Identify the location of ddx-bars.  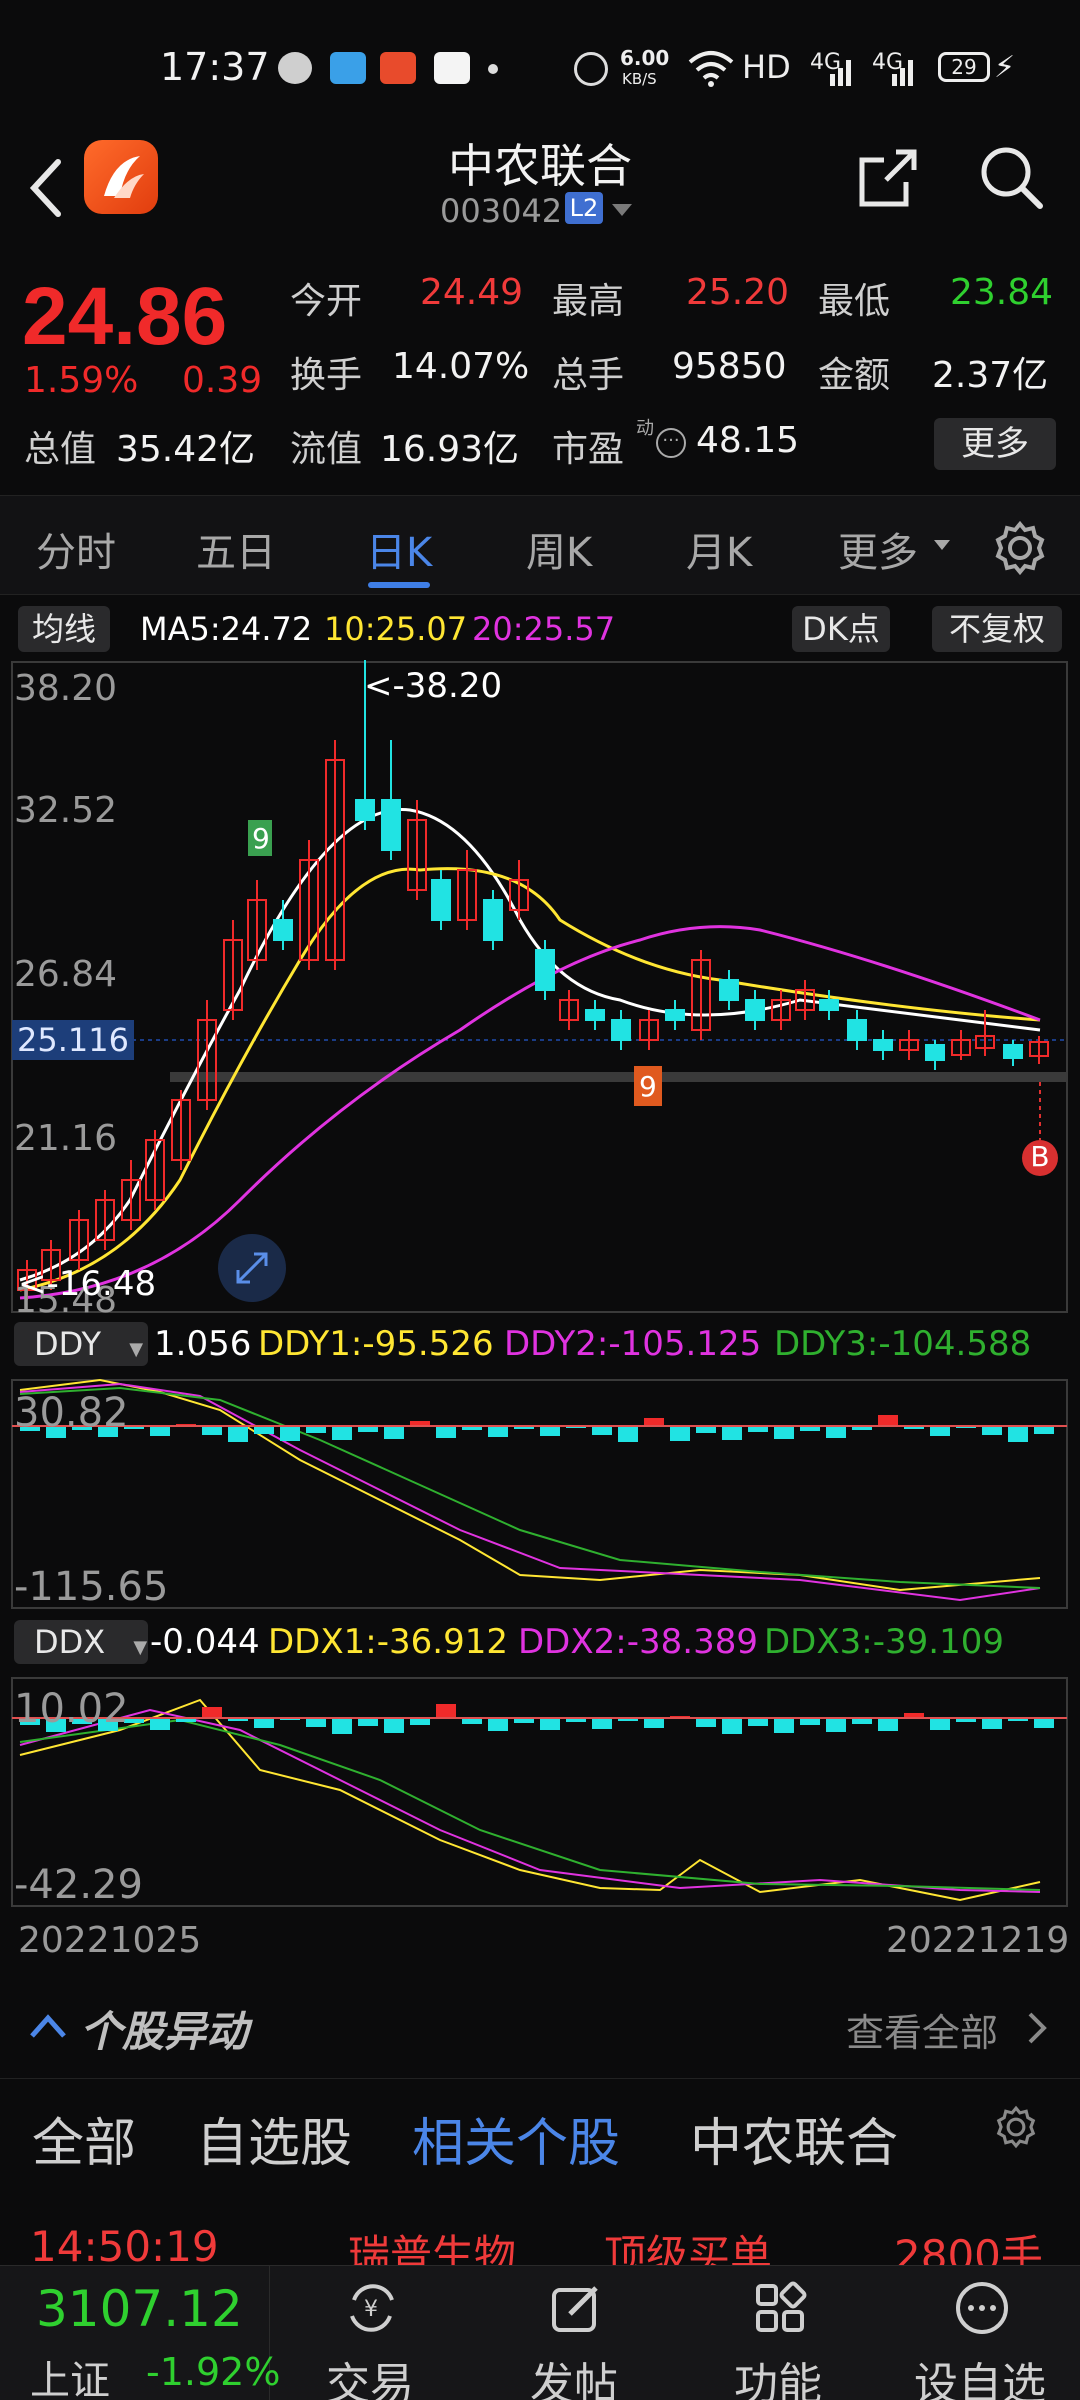
(539, 1719).